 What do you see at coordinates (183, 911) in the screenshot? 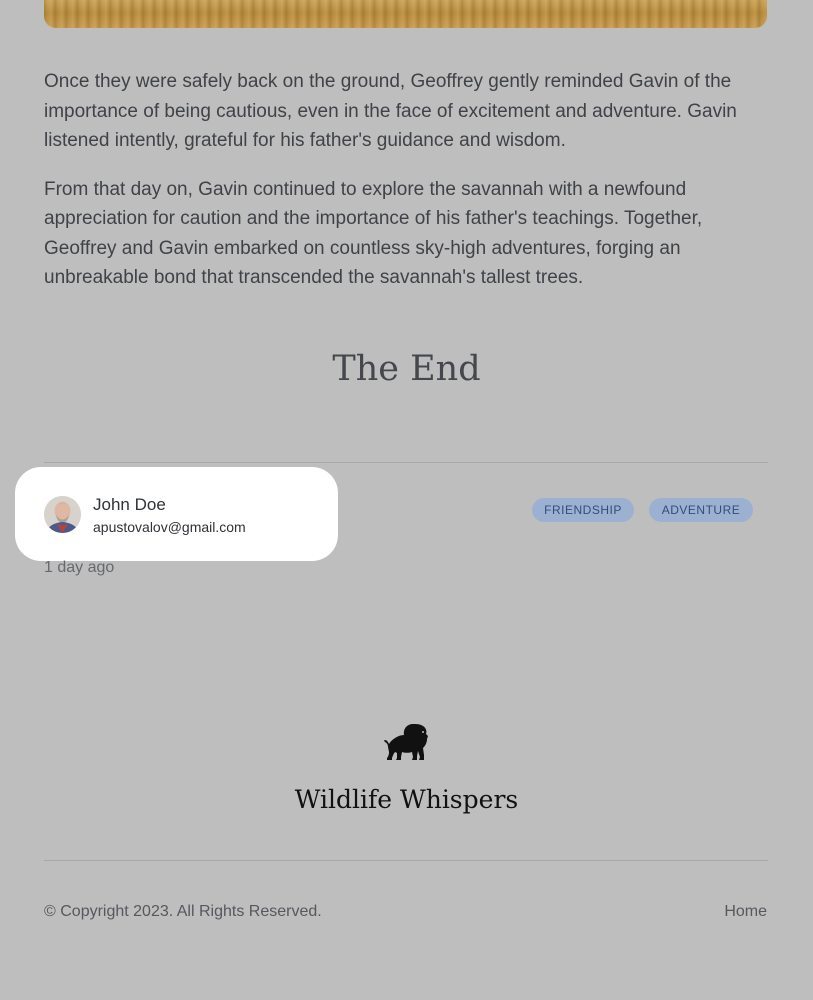
I see `copyright-text: © Copyright 2023. All Rights Reserved.` at bounding box center [183, 911].